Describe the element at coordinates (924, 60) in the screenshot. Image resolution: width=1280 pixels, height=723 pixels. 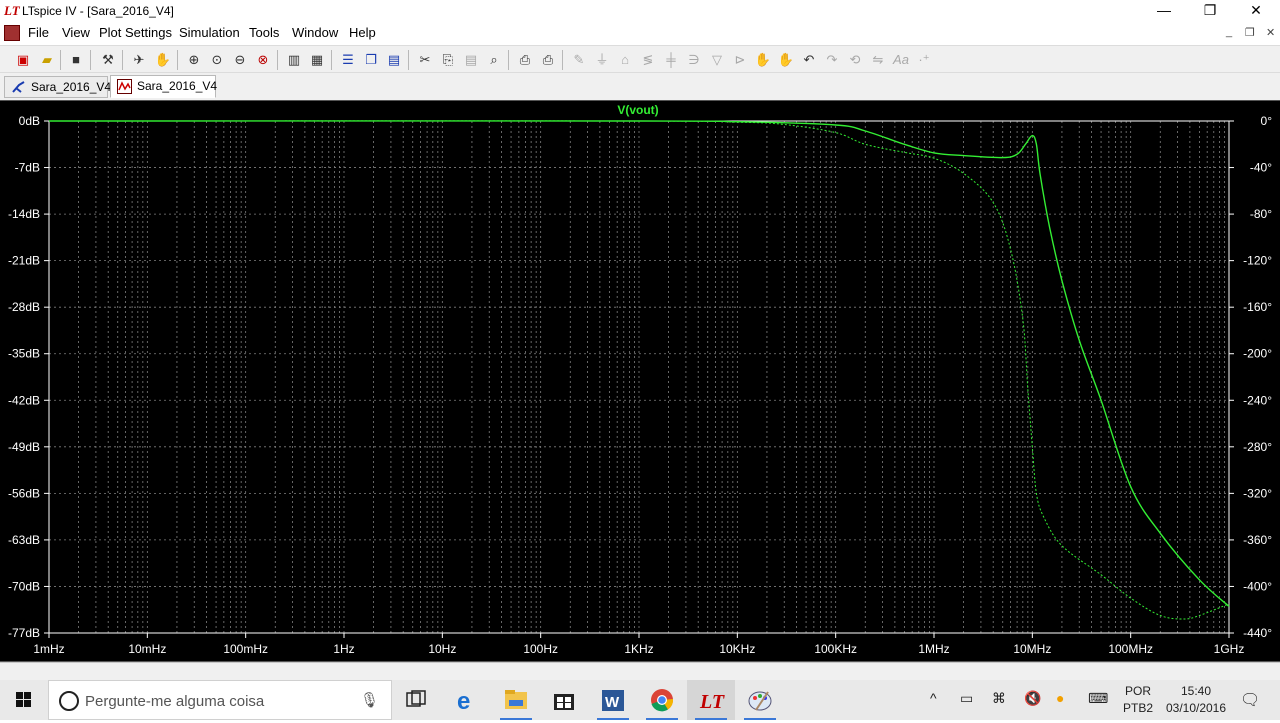
I see `spice-directive-icon: ·⁺` at that location.